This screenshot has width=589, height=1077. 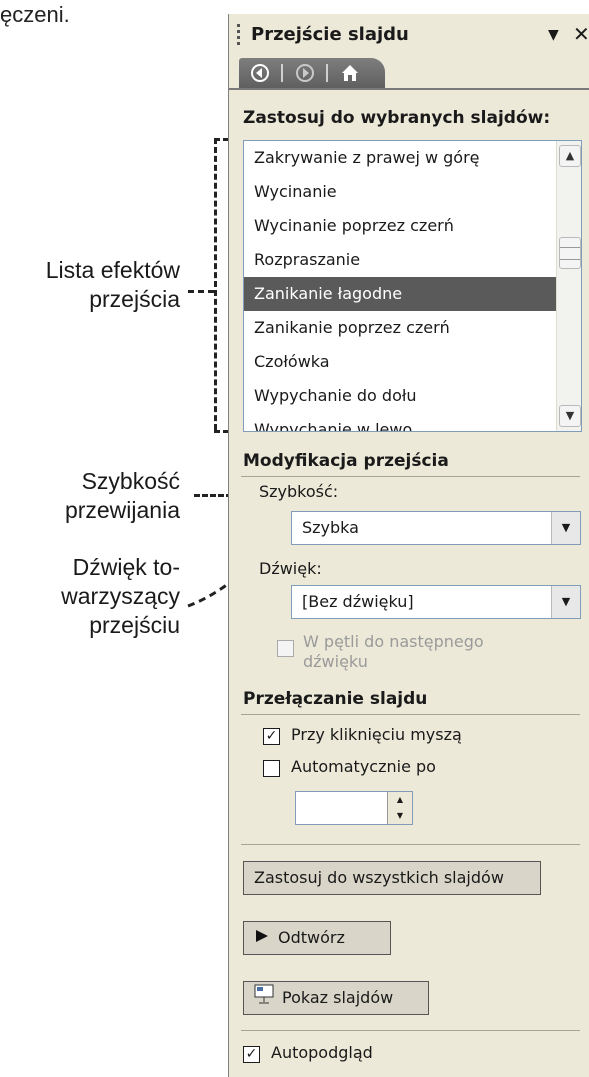 I want to click on pane-navigation-bar, so click(x=312, y=73).